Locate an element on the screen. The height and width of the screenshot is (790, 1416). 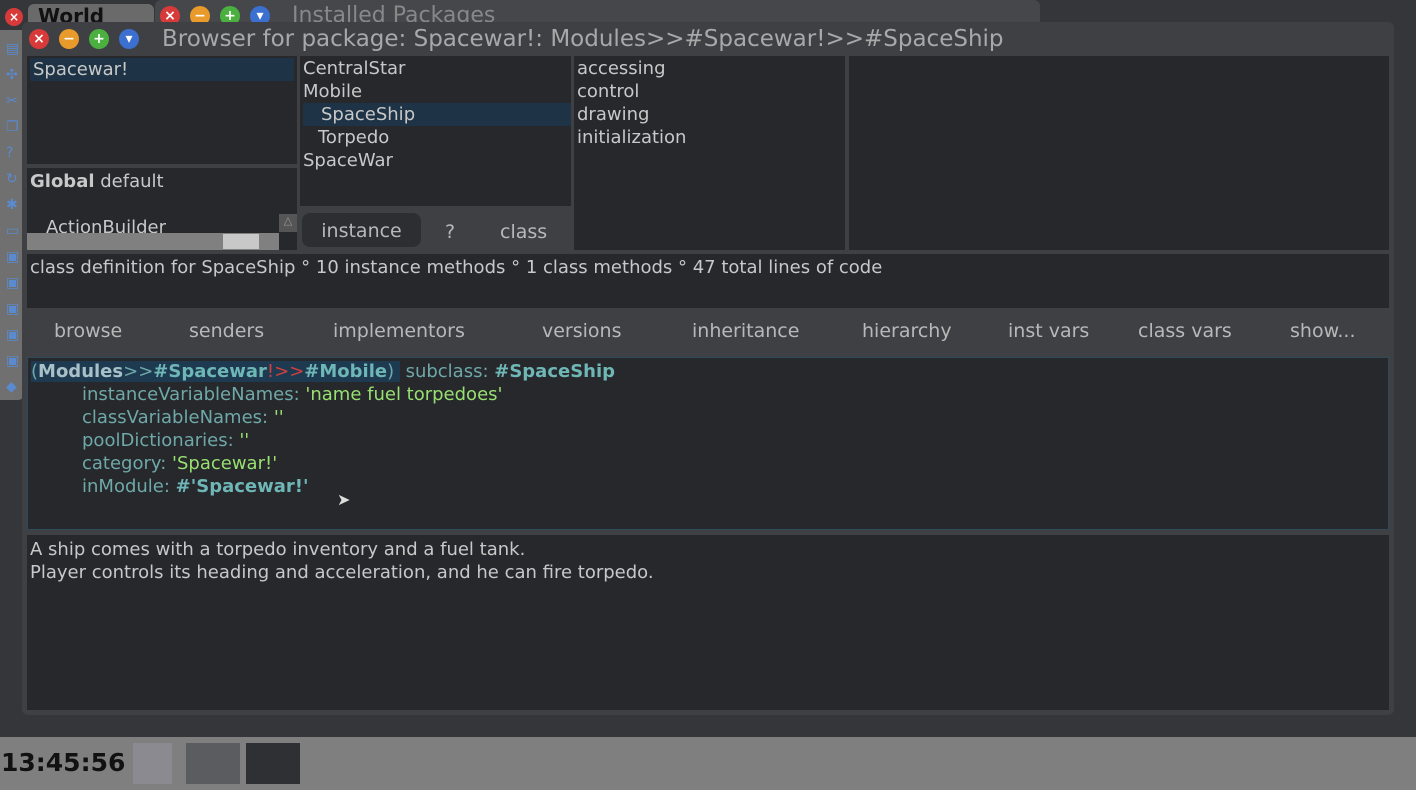
code-token: ( is located at coordinates (35, 371).